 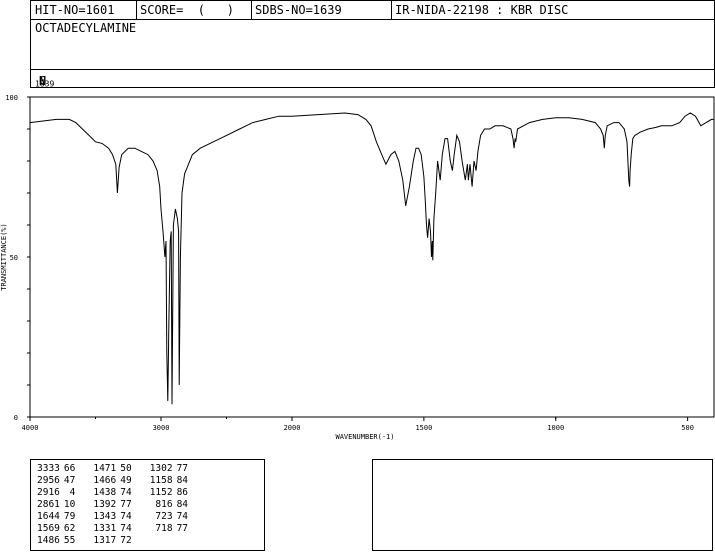 What do you see at coordinates (161, 468) in the screenshot?
I see `peak-wavenumber: 1302` at bounding box center [161, 468].